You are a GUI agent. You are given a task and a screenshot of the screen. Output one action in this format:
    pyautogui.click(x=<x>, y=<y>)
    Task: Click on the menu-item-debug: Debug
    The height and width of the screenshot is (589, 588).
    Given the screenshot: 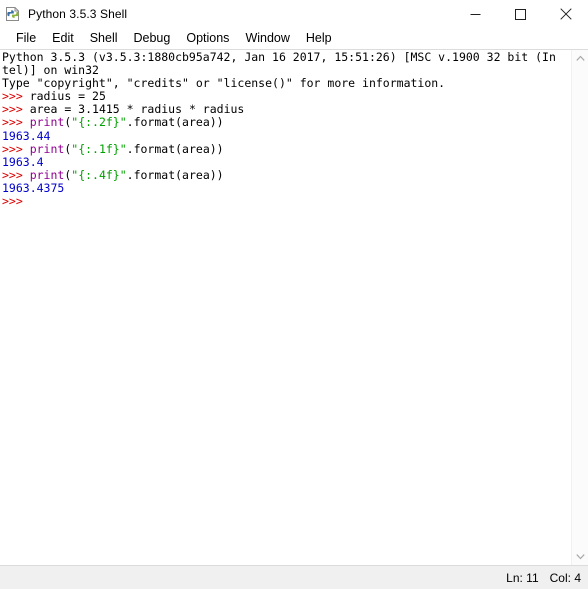 What is the action you would take?
    pyautogui.click(x=152, y=38)
    